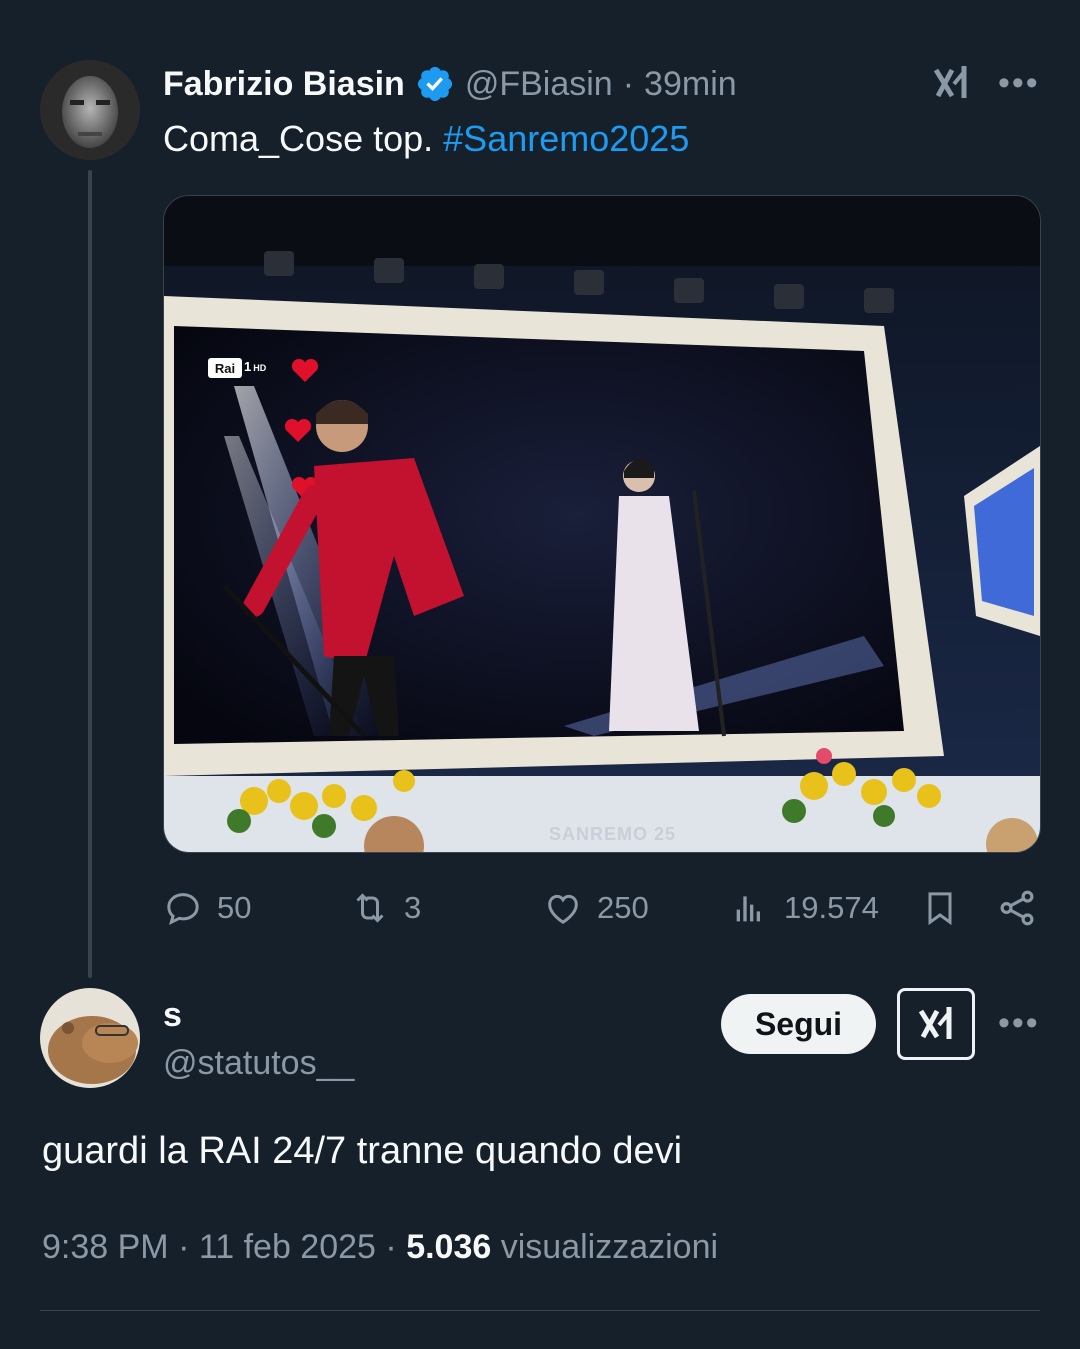 This screenshot has height=1349, width=1080. What do you see at coordinates (90, 110) in the screenshot?
I see `author-avatar` at bounding box center [90, 110].